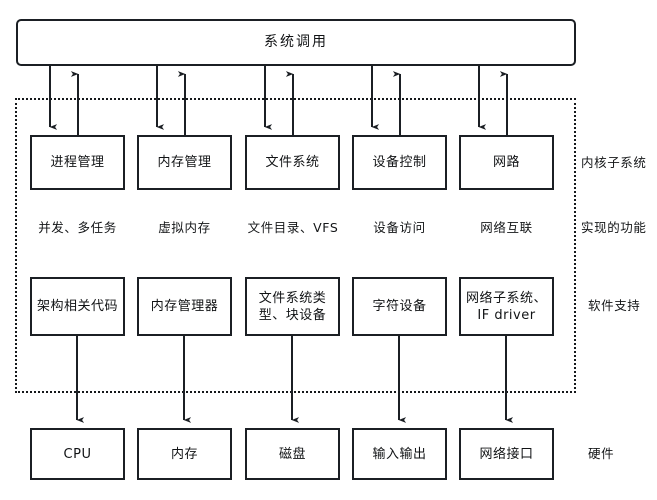 Image resolution: width=657 pixels, height=500 pixels. I want to click on kernel-box-device-control: 设备控制, so click(399, 162).